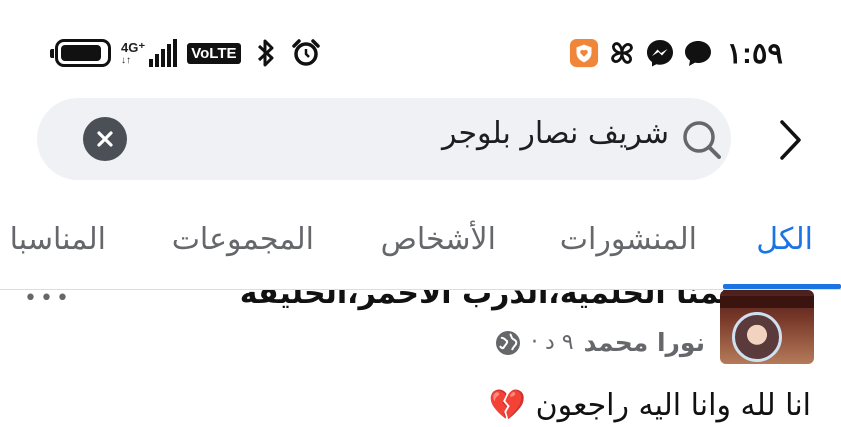 The height and width of the screenshot is (427, 841). Describe the element at coordinates (306, 53) in the screenshot. I see `alarm-icon` at that location.